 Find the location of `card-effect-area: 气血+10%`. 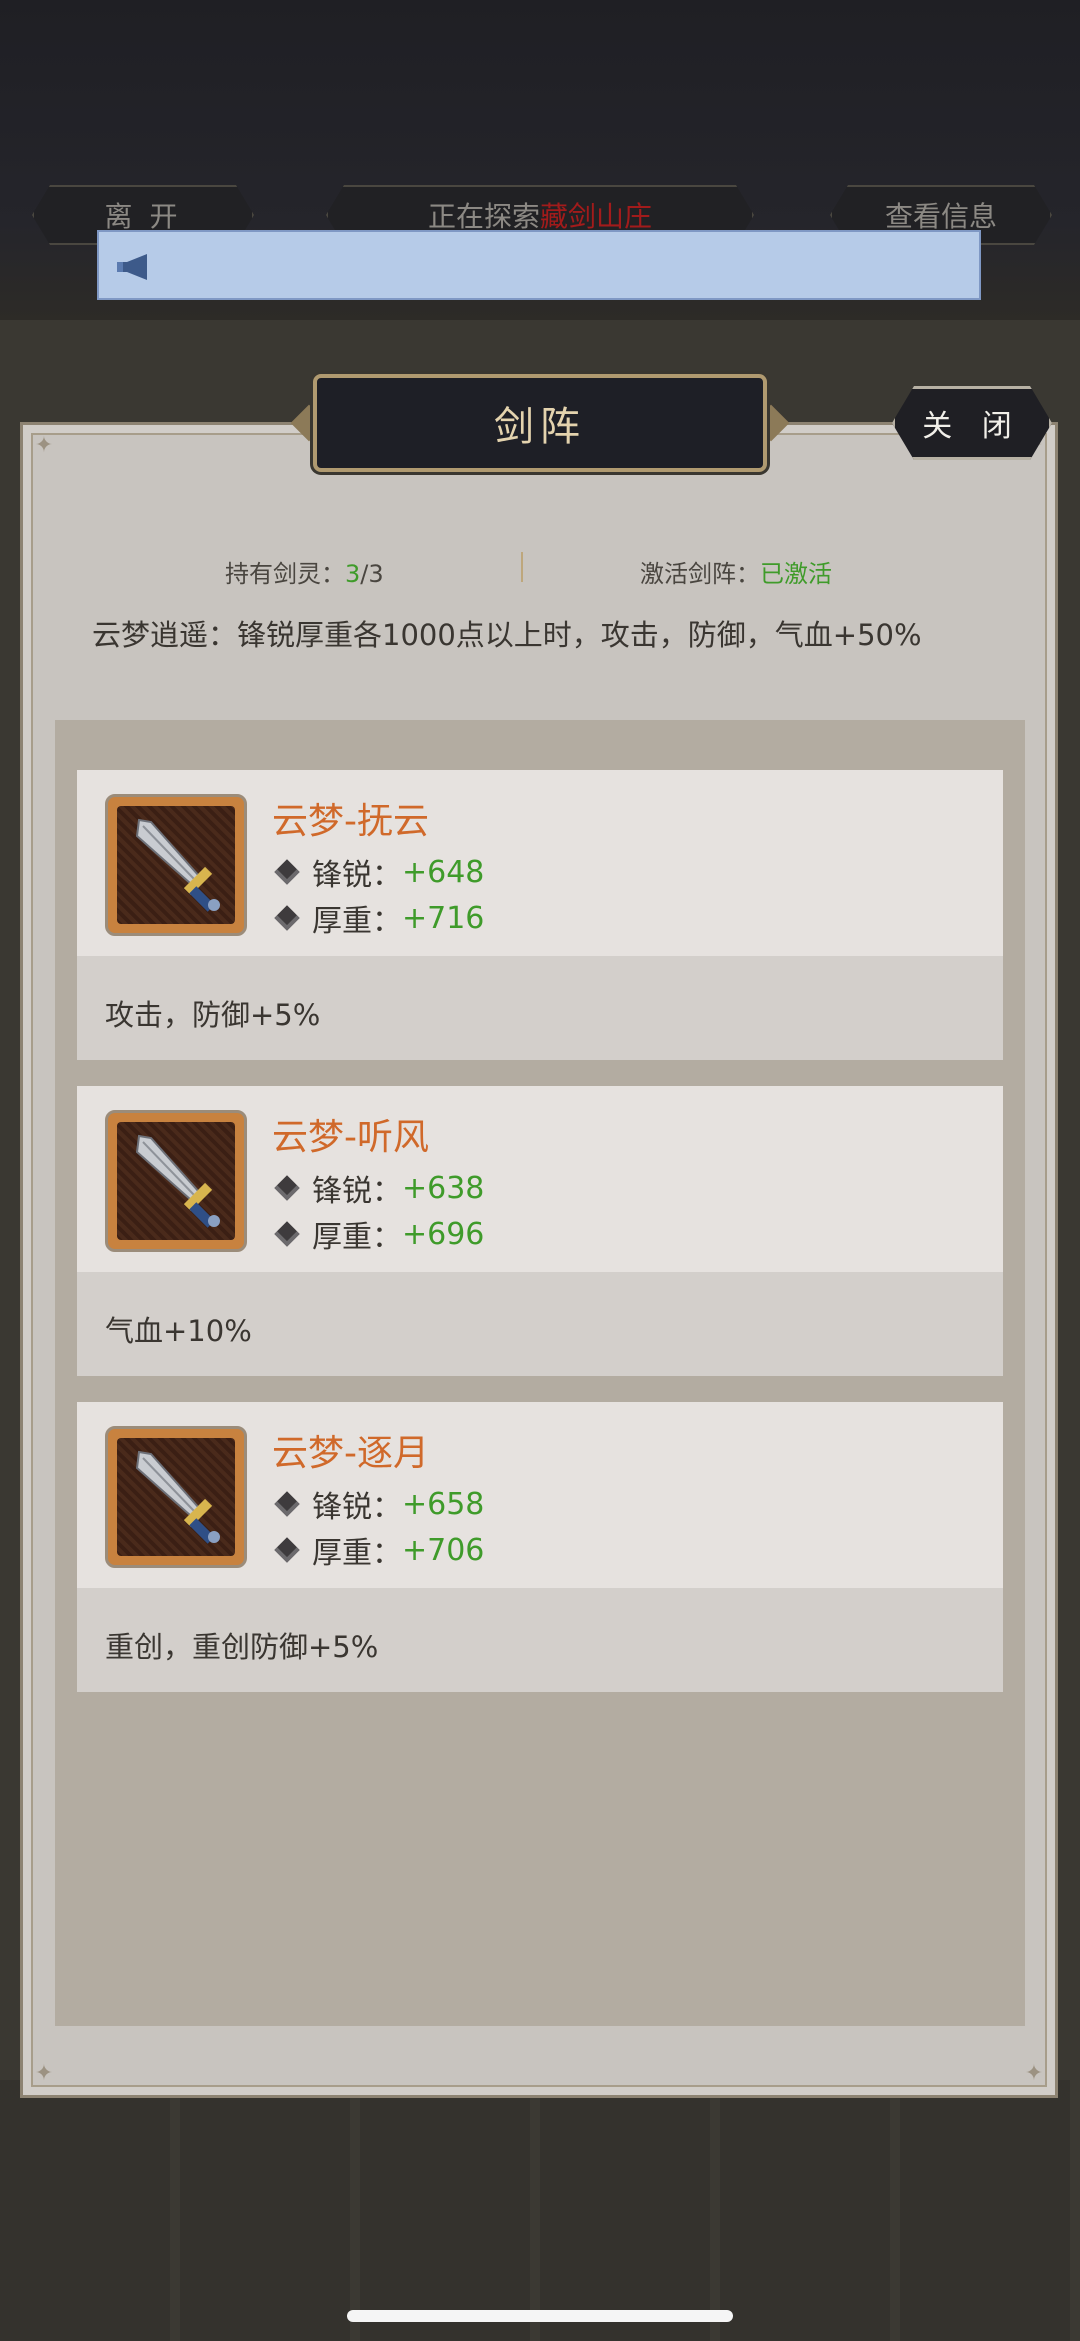

card-effect-area: 气血+10% is located at coordinates (540, 1324).